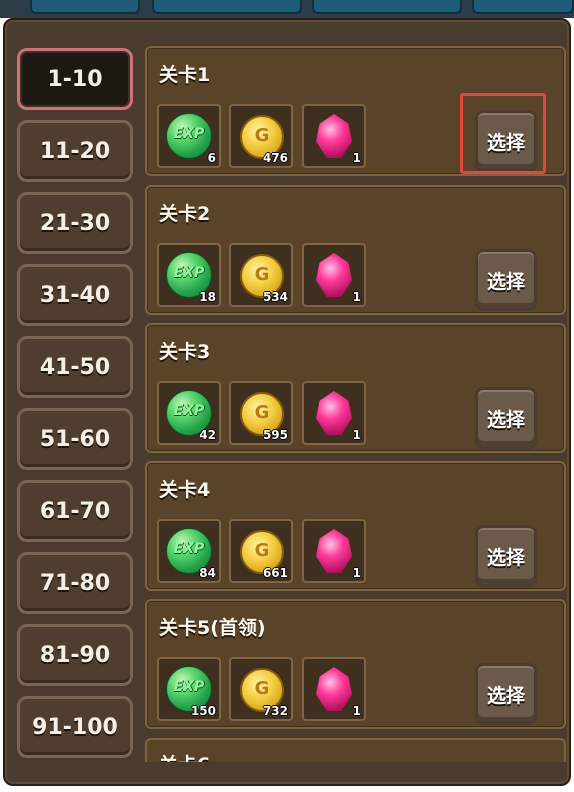 The width and height of the screenshot is (574, 792). I want to click on exp-orb-icon: EXP, so click(189, 136).